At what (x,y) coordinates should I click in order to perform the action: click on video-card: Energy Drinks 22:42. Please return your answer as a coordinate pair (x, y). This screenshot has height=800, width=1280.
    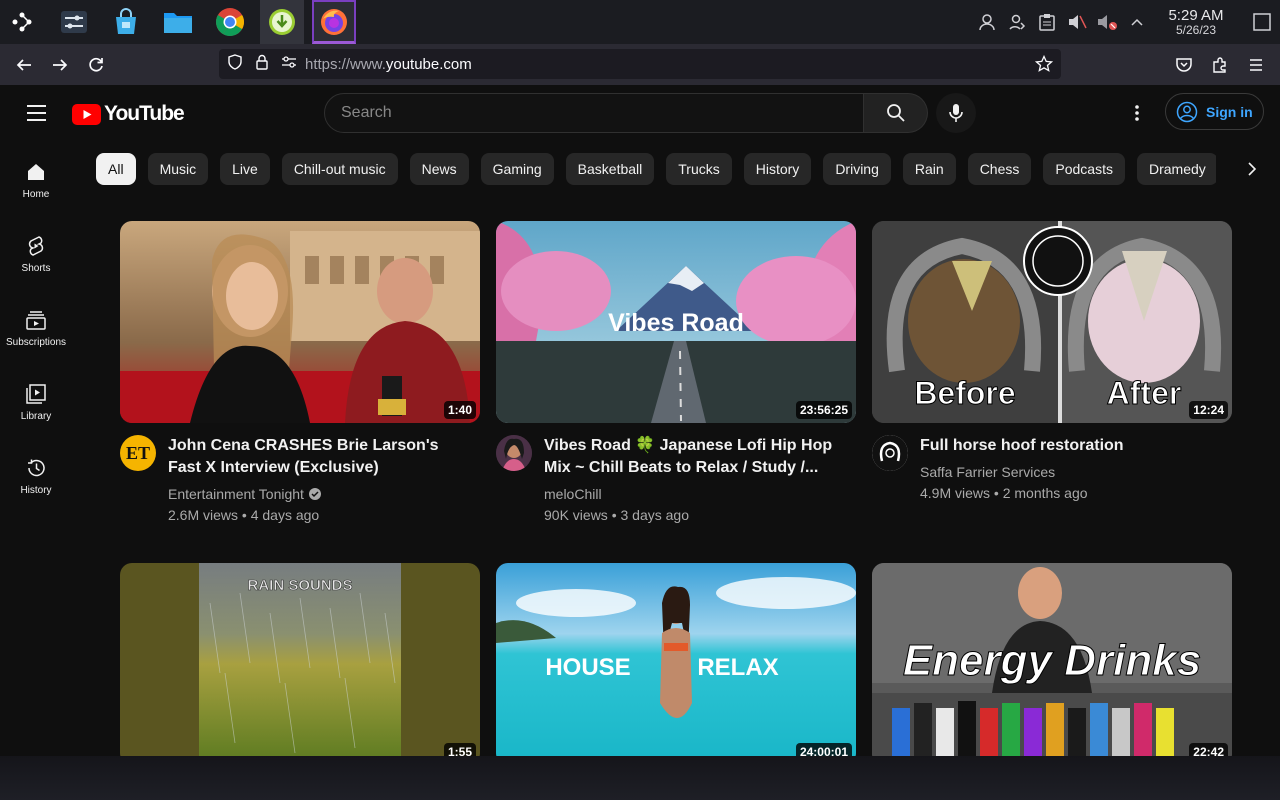
    Looking at the image, I should click on (1052, 659).